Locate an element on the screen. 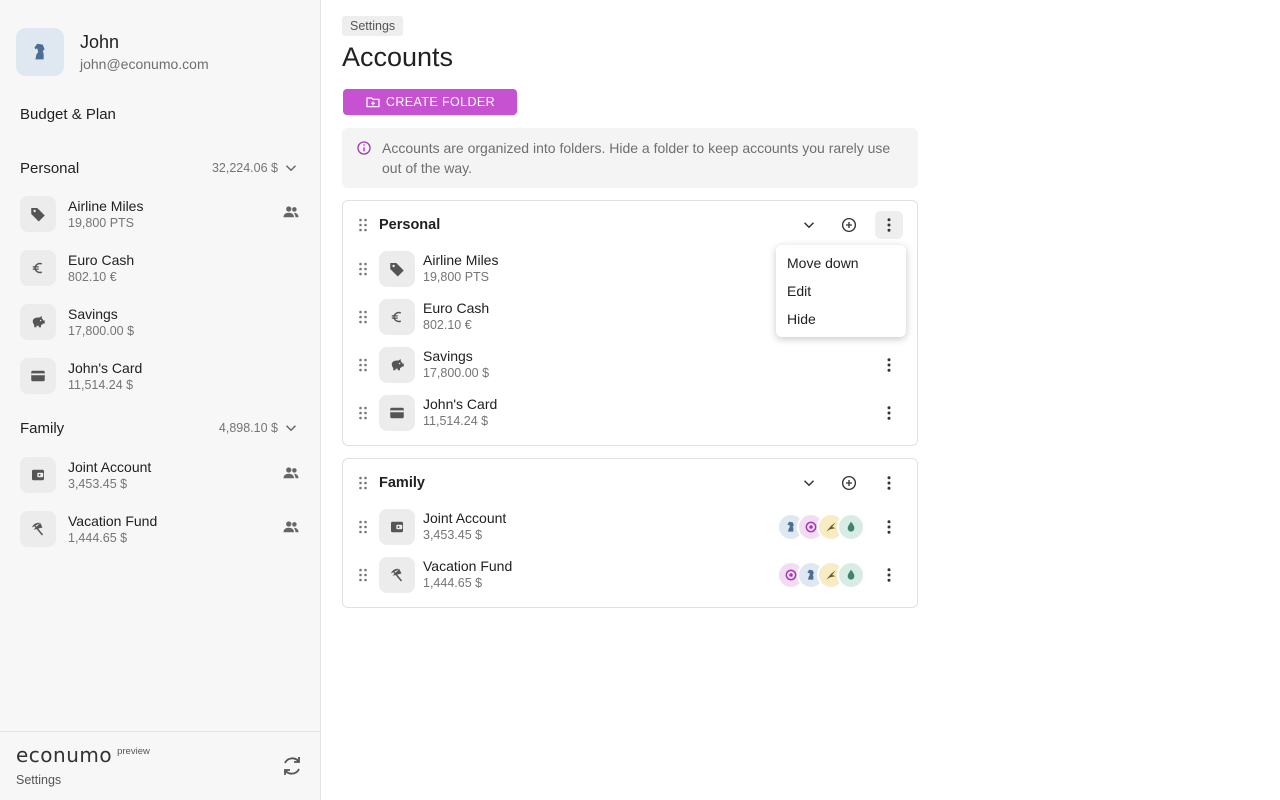 The image size is (1280, 800). sidebar-account-name: Savings is located at coordinates (93, 313).